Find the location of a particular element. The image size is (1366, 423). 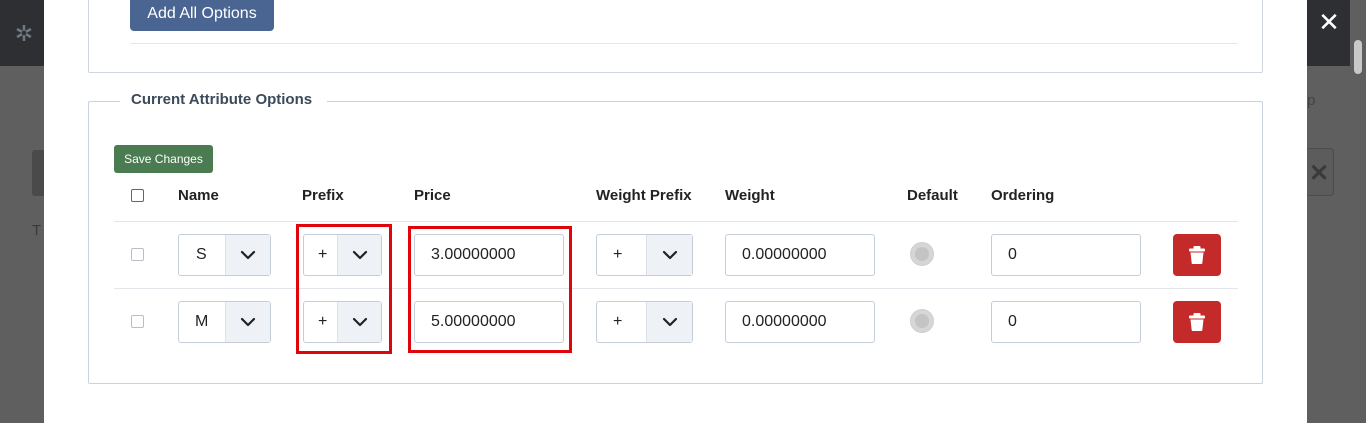

column-header-ordering: Ordering is located at coordinates (1023, 195).